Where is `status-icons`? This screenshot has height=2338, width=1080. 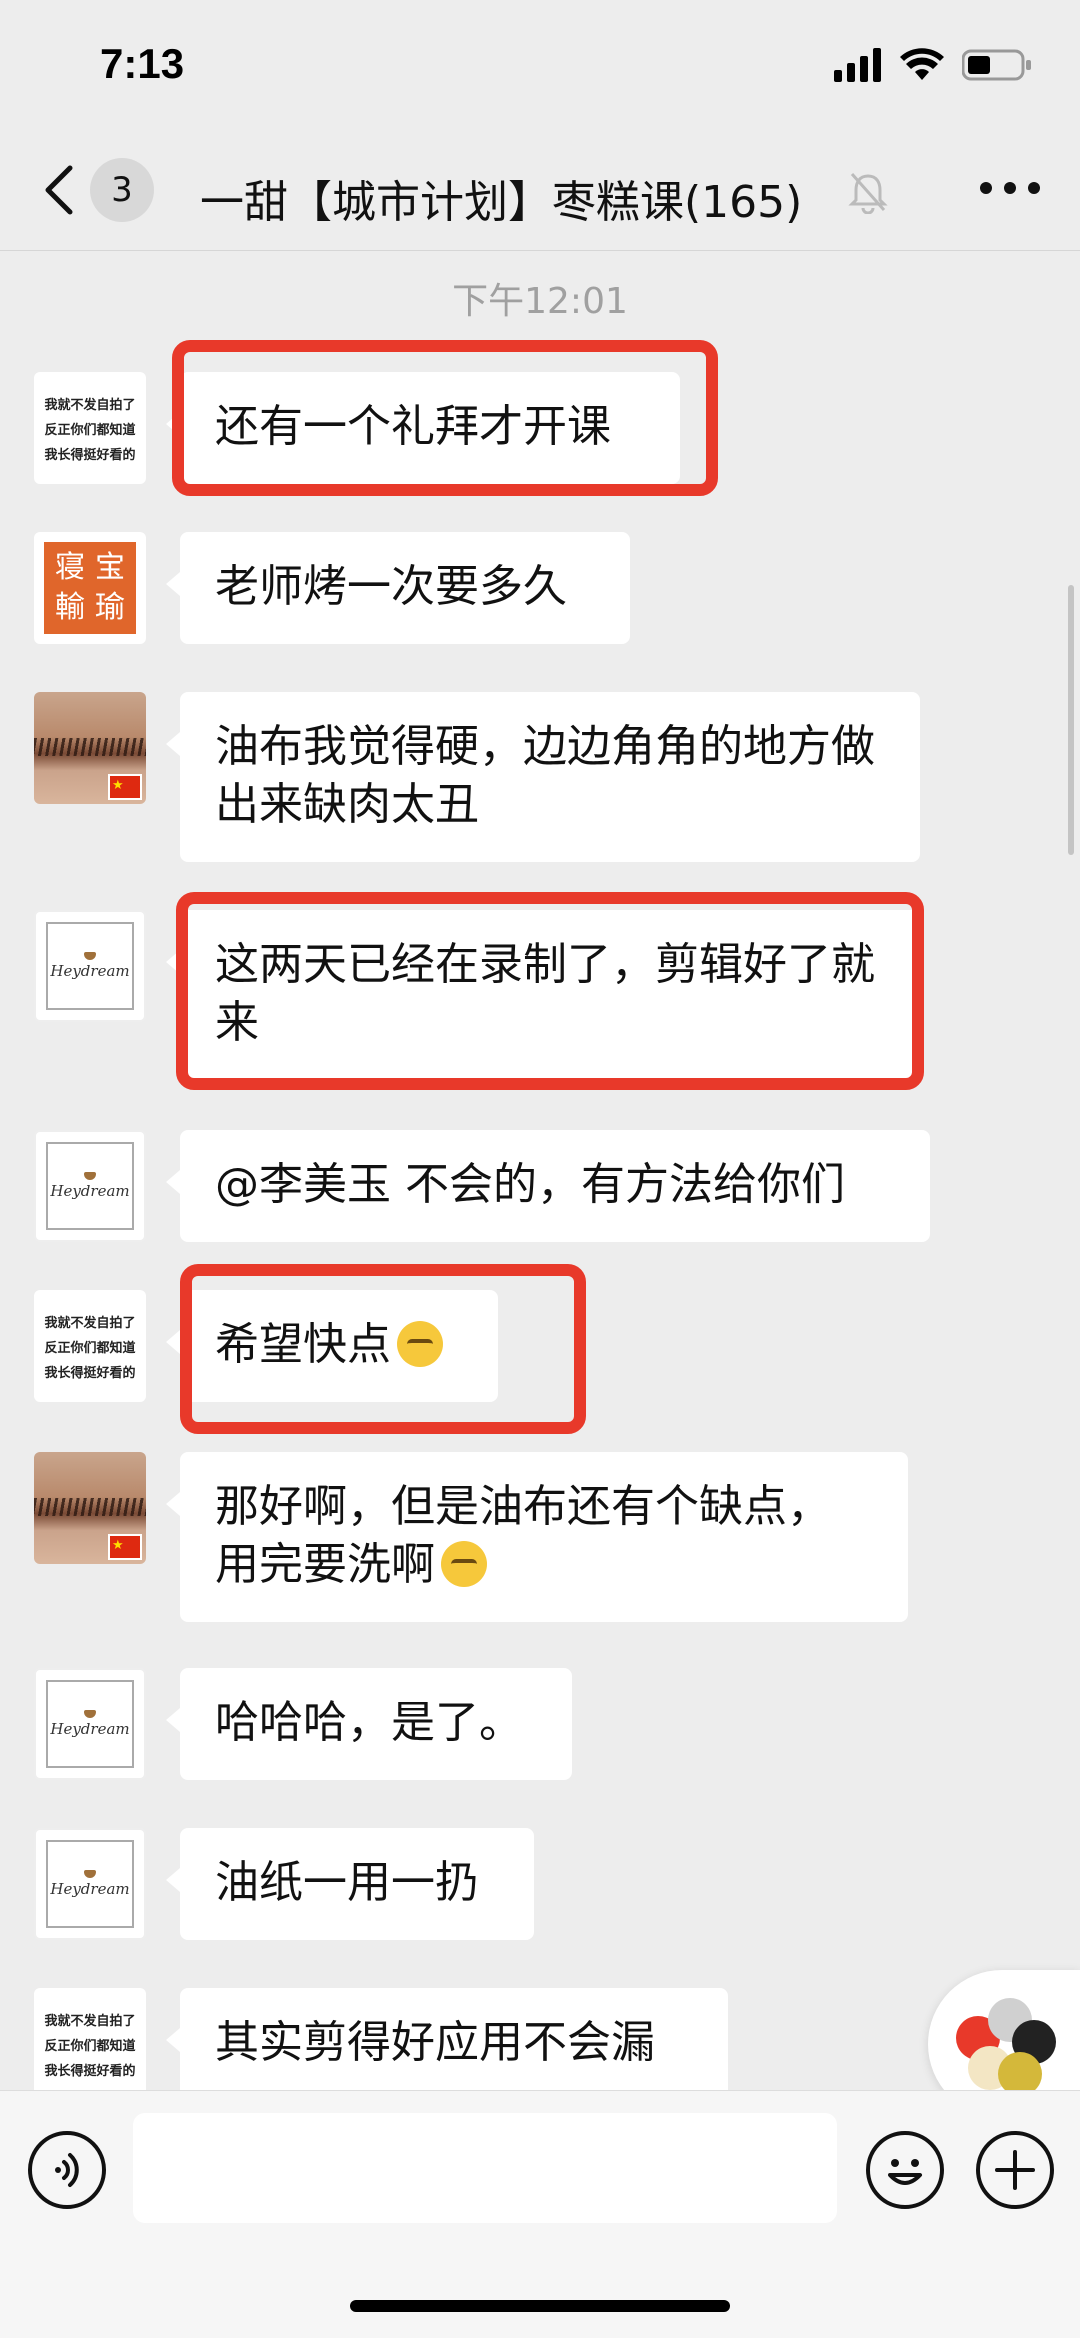
status-icons is located at coordinates (933, 65).